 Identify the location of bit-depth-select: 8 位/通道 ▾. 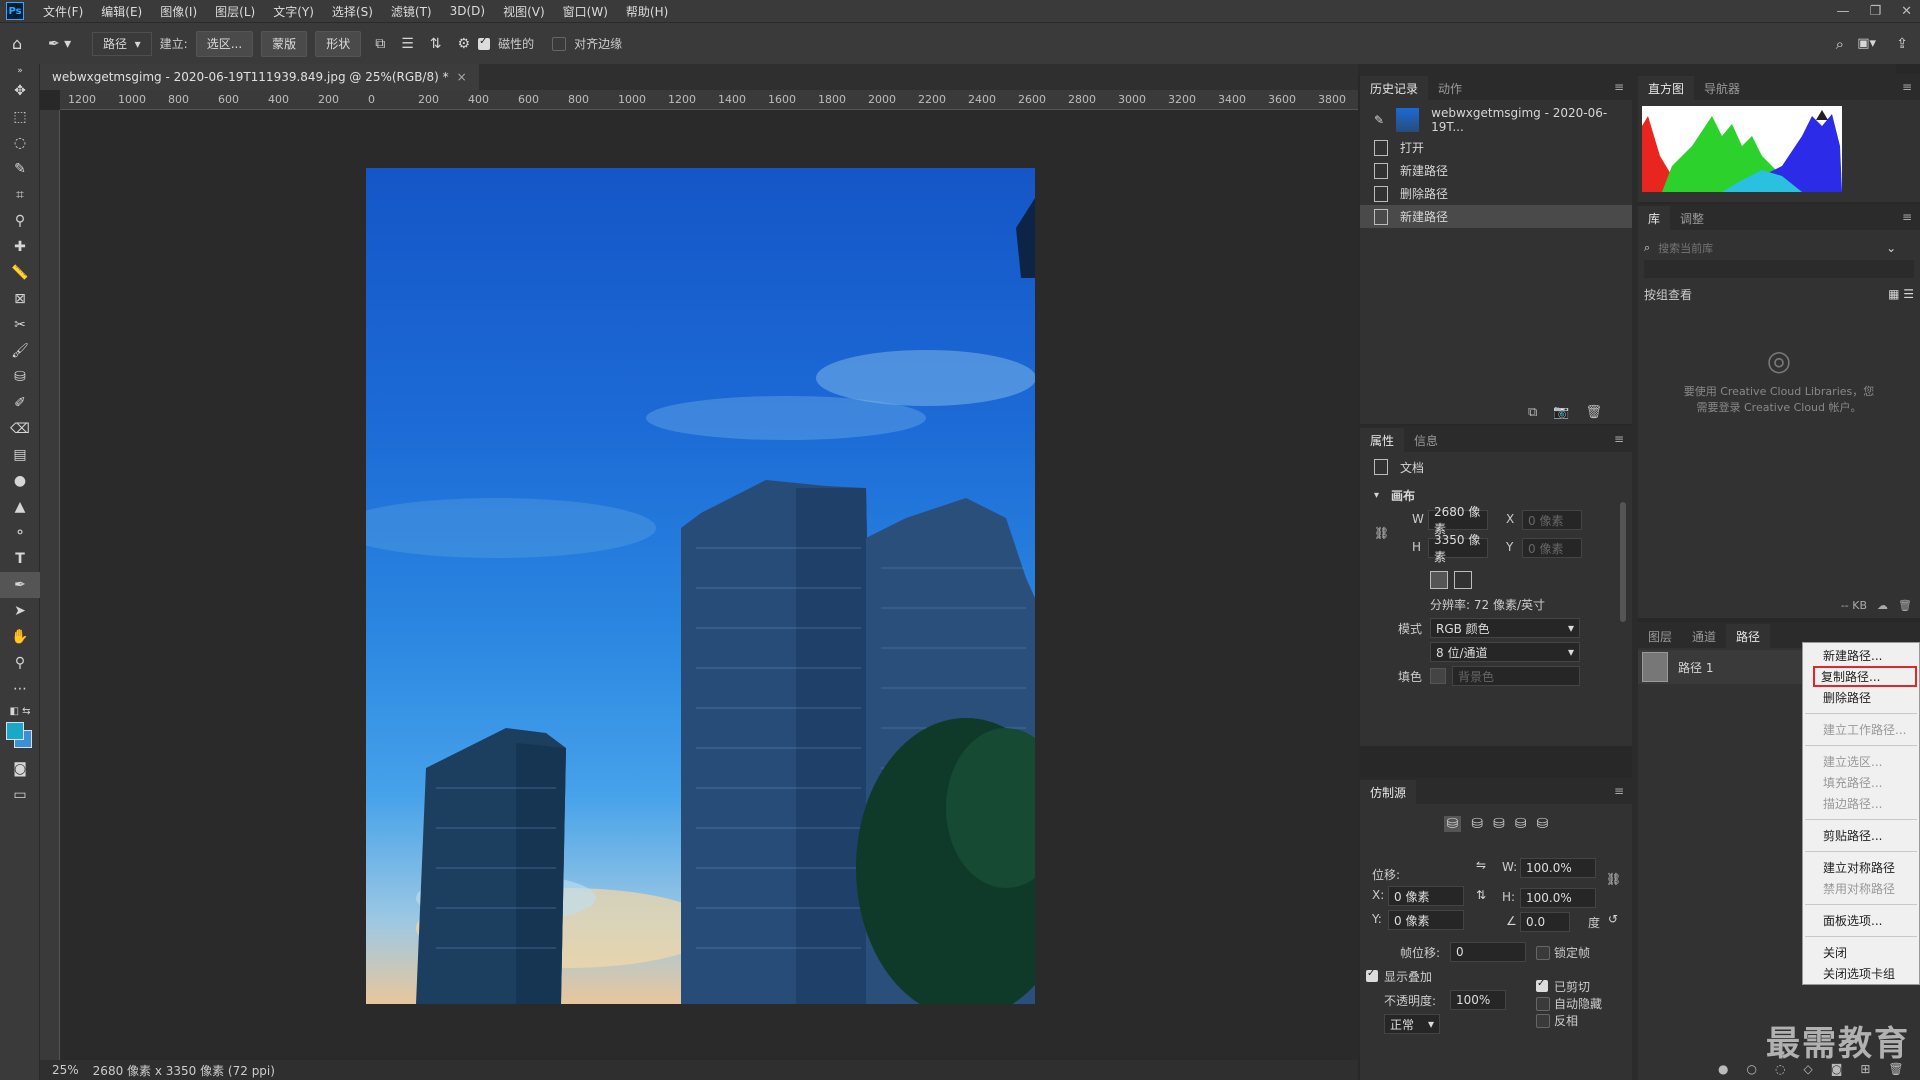
(1505, 652).